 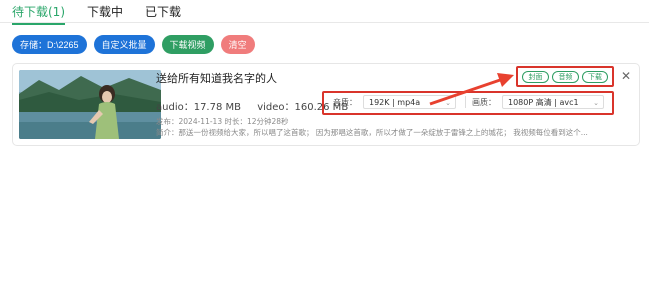 What do you see at coordinates (49, 44) in the screenshot?
I see `storage-path-button: 存储：D:\2265` at bounding box center [49, 44].